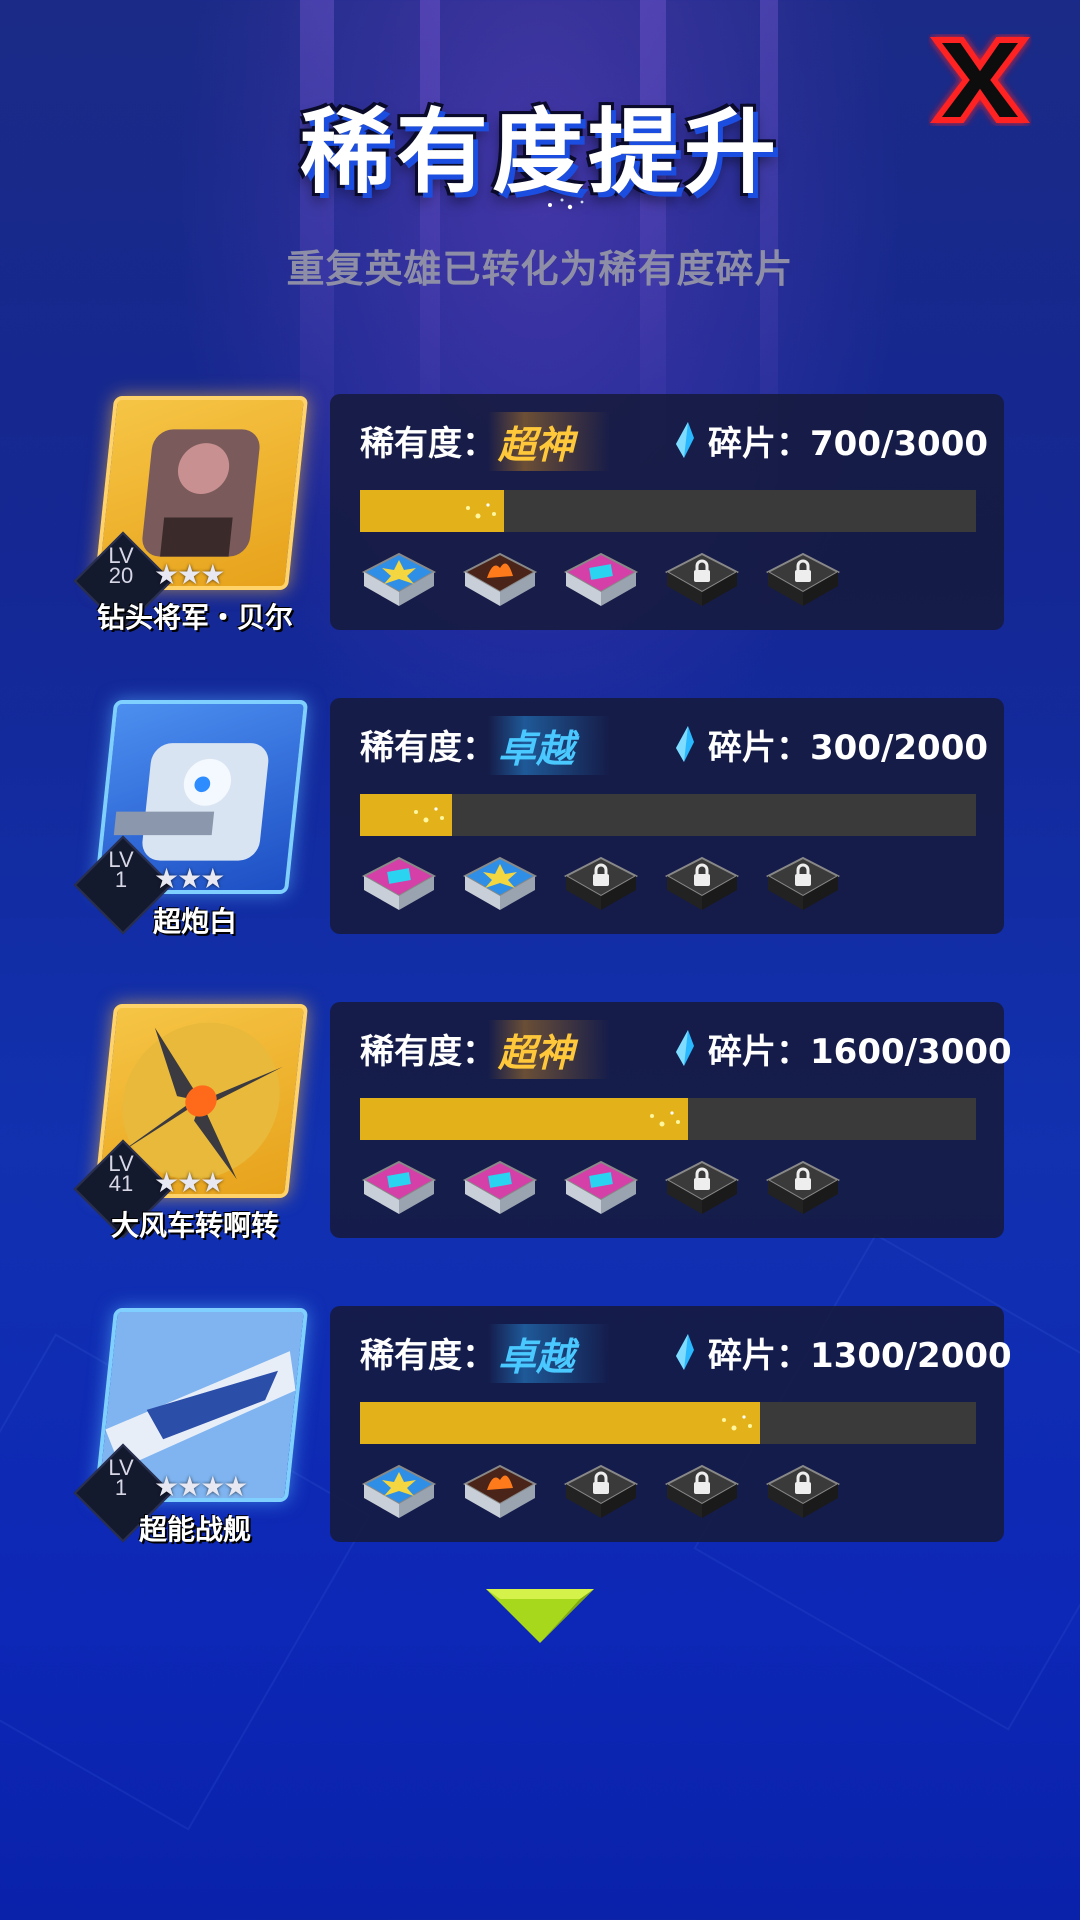 The width and height of the screenshot is (1080, 1920). What do you see at coordinates (911, 1052) in the screenshot?
I see `shard-value: 1600/3000` at bounding box center [911, 1052].